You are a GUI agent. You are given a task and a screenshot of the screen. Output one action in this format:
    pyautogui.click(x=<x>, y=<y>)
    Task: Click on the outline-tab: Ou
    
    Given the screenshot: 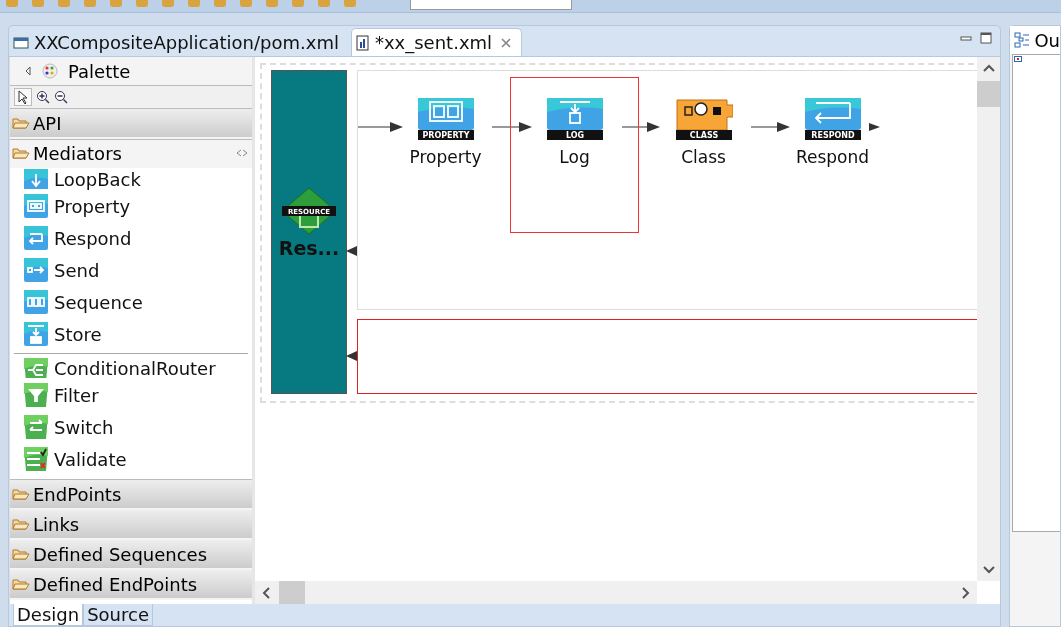 What is the action you would take?
    pyautogui.click(x=1035, y=40)
    